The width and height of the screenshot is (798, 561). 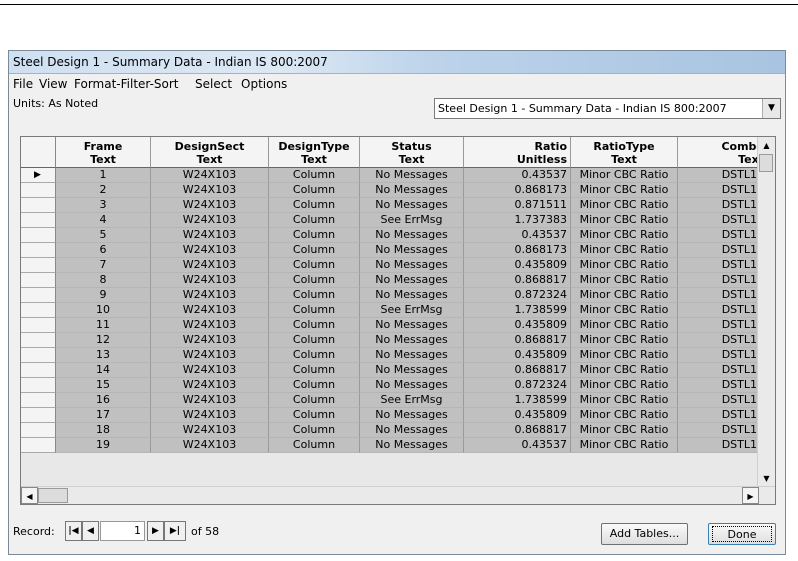 What do you see at coordinates (103, 415) in the screenshot?
I see `table-cell: 17` at bounding box center [103, 415].